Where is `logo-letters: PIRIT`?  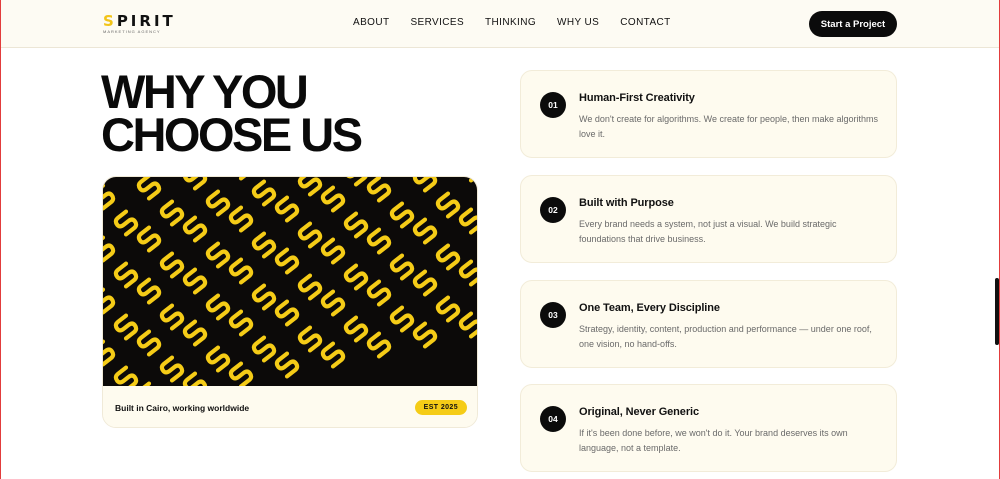 logo-letters: PIRIT is located at coordinates (146, 21).